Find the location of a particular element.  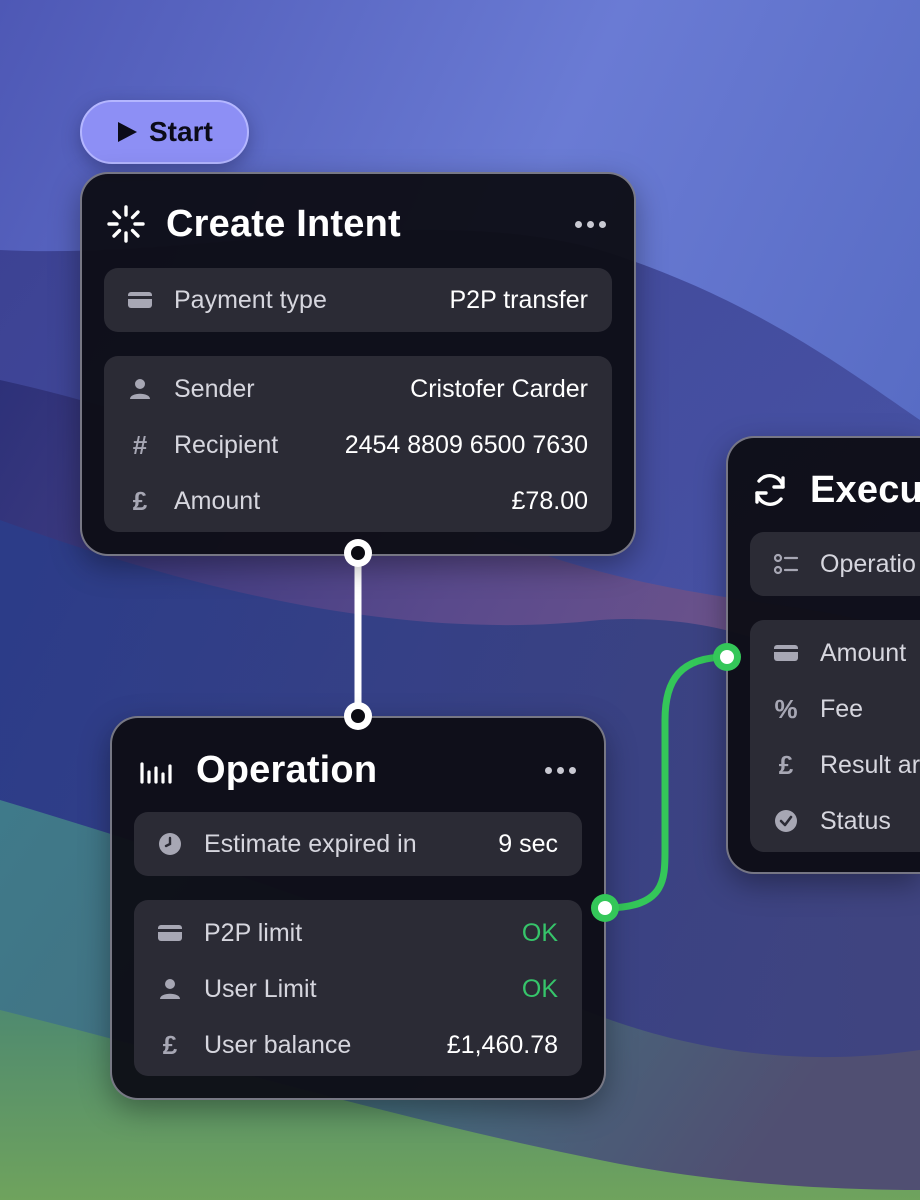

recipient-row: # Recipient 2454 8809 6500 7630 is located at coordinates (358, 445).